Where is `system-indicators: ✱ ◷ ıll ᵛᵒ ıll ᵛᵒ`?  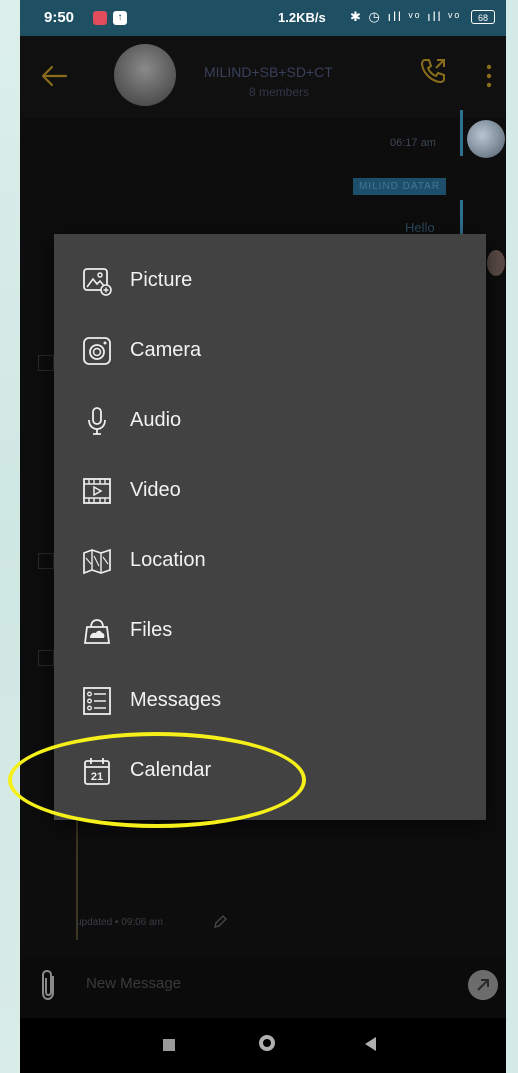
system-indicators: ✱ ◷ ıll ᵛᵒ ıll ᵛᵒ is located at coordinates (406, 16).